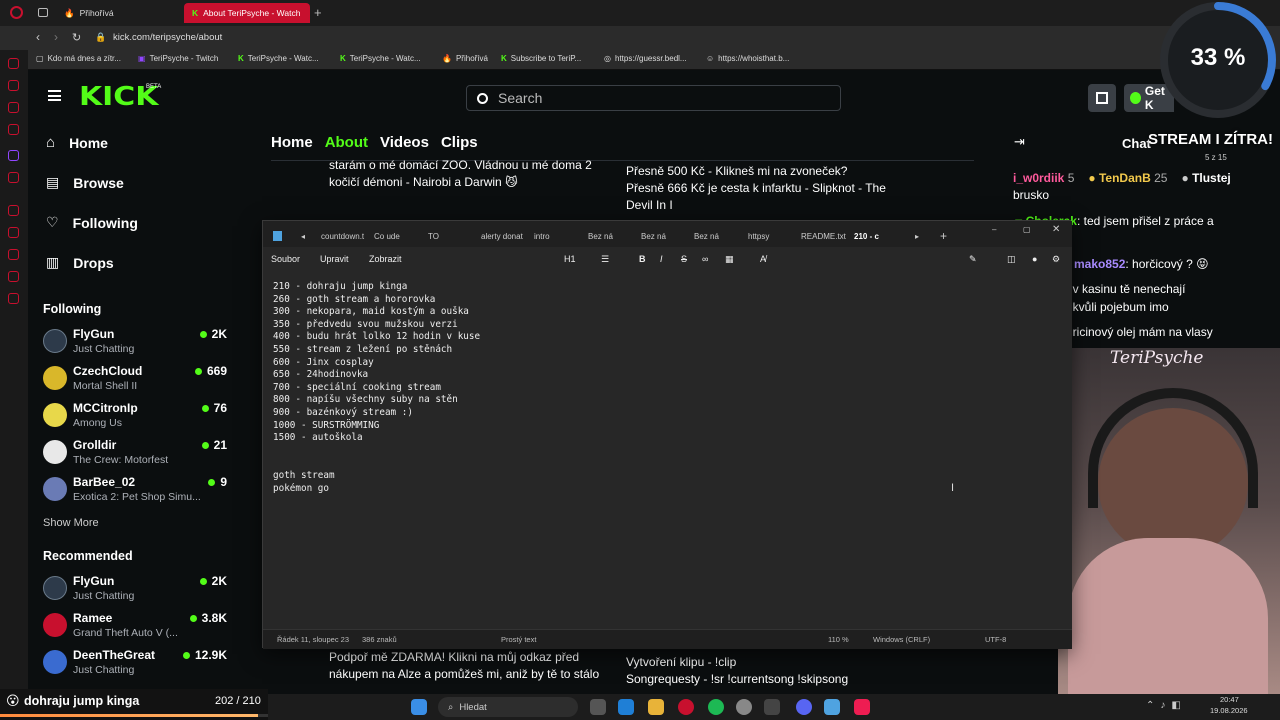 The image size is (1280, 720). I want to click on opera-menu-icon, so click(16, 12).